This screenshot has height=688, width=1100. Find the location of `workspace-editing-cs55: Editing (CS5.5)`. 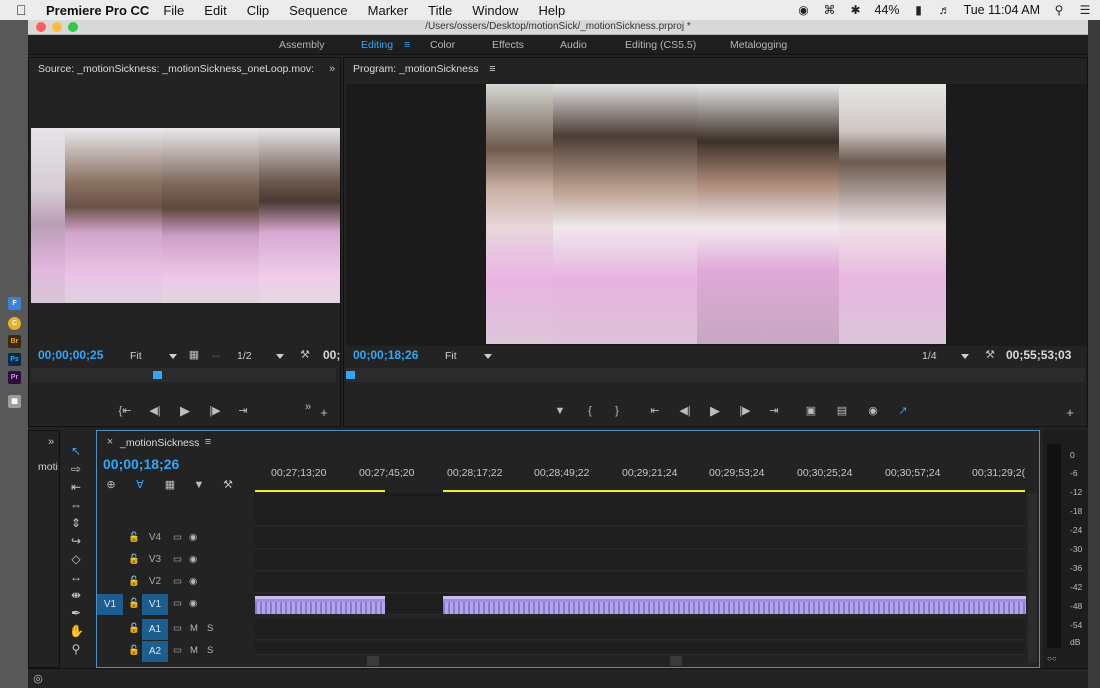

workspace-editing-cs55: Editing (CS5.5) is located at coordinates (660, 45).